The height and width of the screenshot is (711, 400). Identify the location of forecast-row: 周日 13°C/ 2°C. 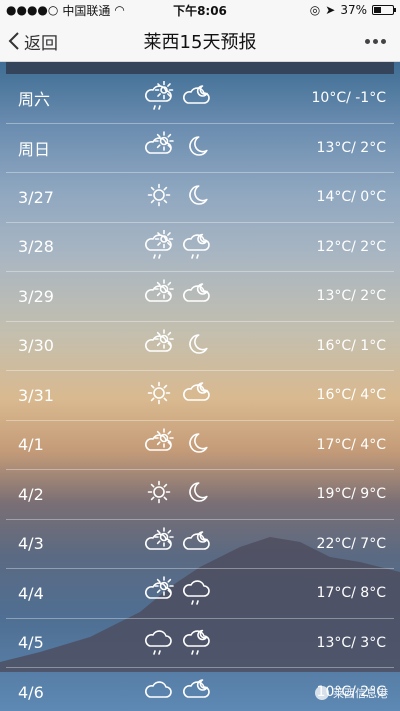
(200, 148).